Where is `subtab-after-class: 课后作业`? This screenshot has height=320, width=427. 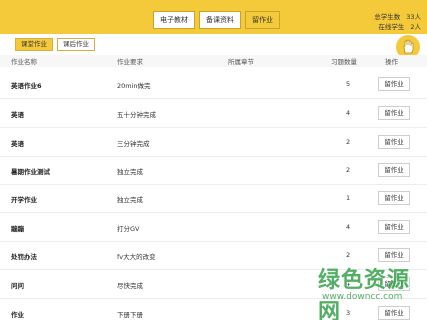
subtab-after-class: 课后作业 is located at coordinates (76, 44).